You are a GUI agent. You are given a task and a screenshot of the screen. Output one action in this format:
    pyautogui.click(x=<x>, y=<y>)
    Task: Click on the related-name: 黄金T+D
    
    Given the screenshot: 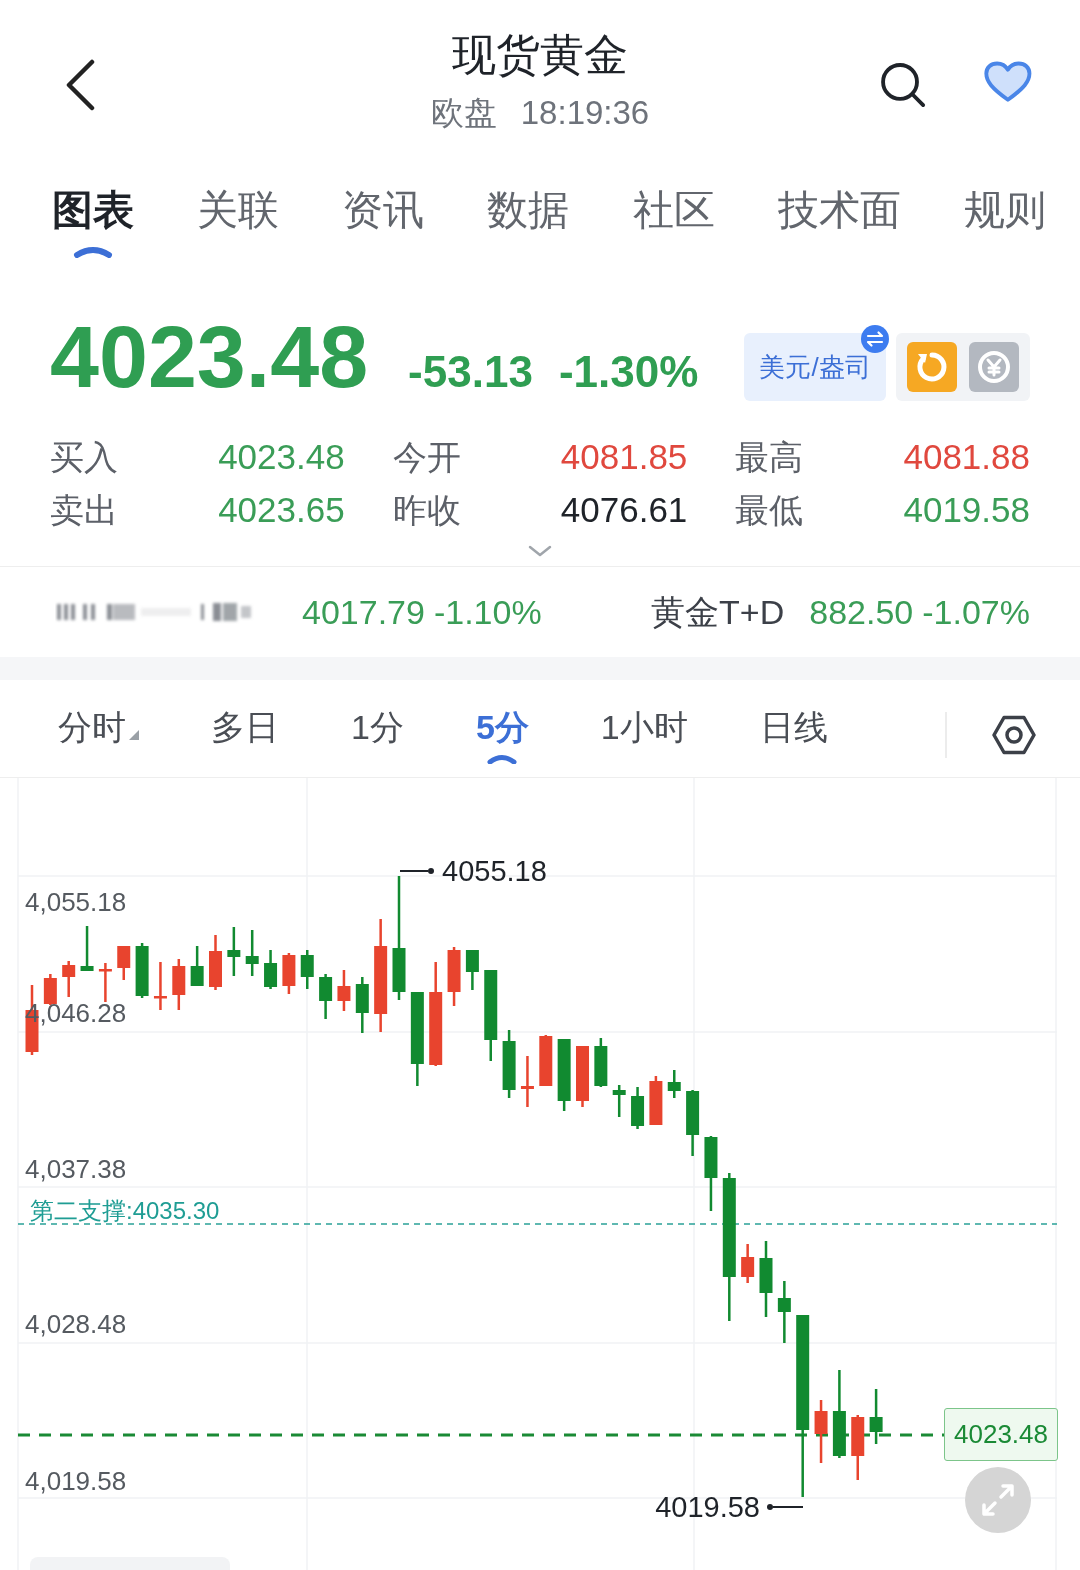 What is the action you would take?
    pyautogui.click(x=718, y=612)
    